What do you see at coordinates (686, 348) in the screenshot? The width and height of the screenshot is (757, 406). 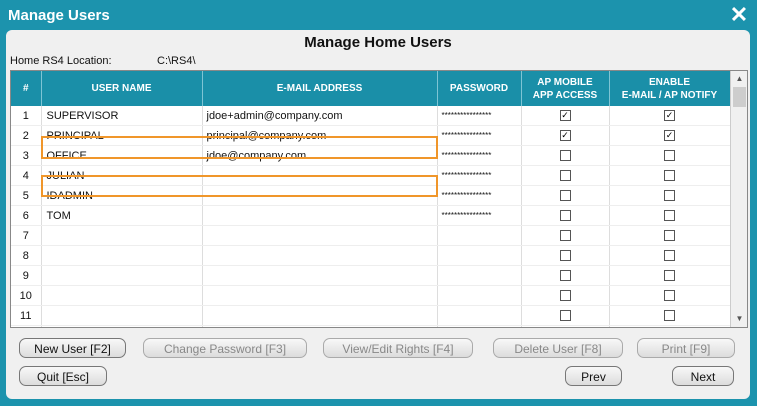 I see `print-button: Print [F9]` at bounding box center [686, 348].